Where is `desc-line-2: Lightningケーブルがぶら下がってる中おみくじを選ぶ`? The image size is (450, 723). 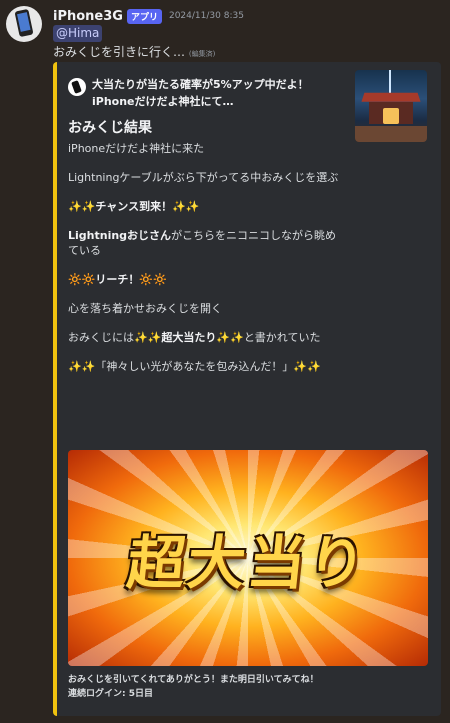
desc-line-2: Lightningケーブルがぶら下がってる中おみくじを選ぶ is located at coordinates (203, 177).